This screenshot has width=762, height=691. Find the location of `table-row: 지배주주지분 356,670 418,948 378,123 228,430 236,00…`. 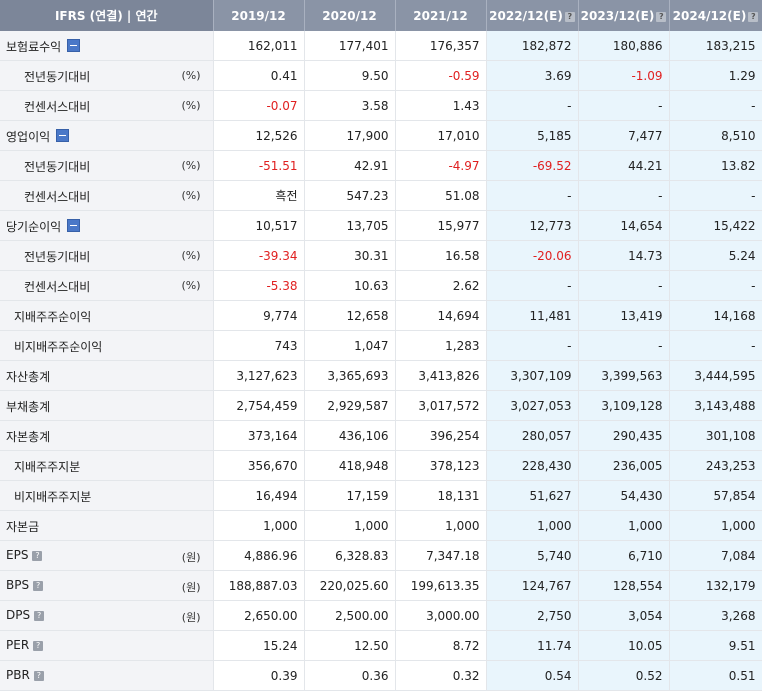

table-row: 지배주주지분 356,670 418,948 378,123 228,430 236,00… is located at coordinates (381, 465).